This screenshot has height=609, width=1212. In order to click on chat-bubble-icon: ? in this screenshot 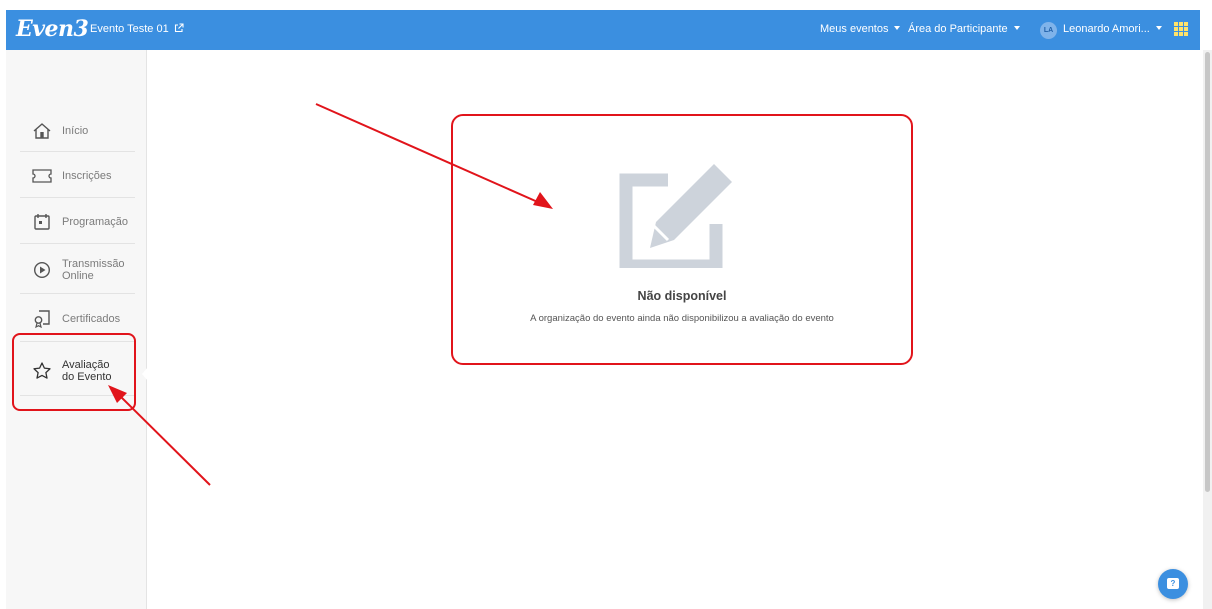, I will do `click(1173, 583)`.